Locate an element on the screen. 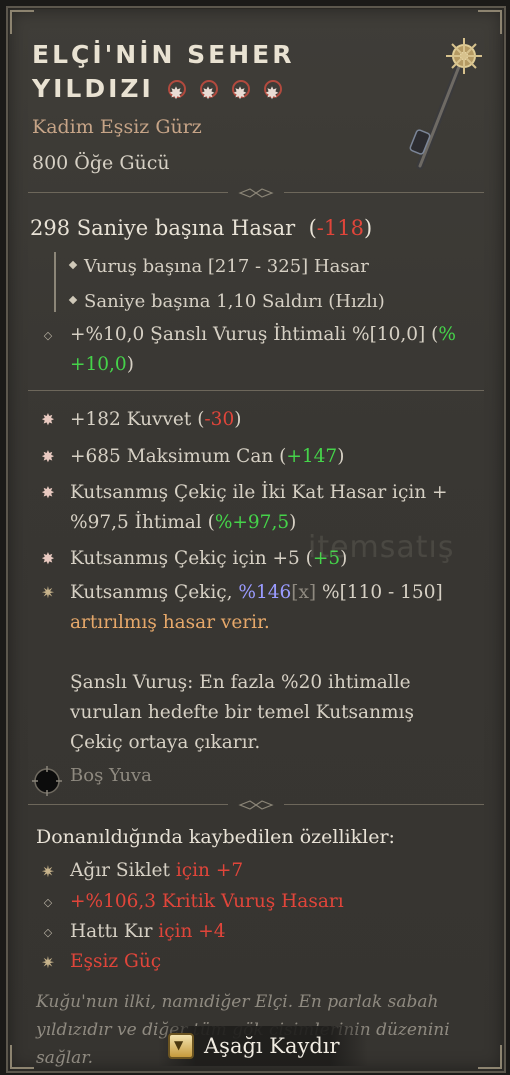 Image resolution: width=510 pixels, height=1075 pixels. attack-speed: Saniye başına 1,10 Saldırı (Hızlı) is located at coordinates (226, 301).